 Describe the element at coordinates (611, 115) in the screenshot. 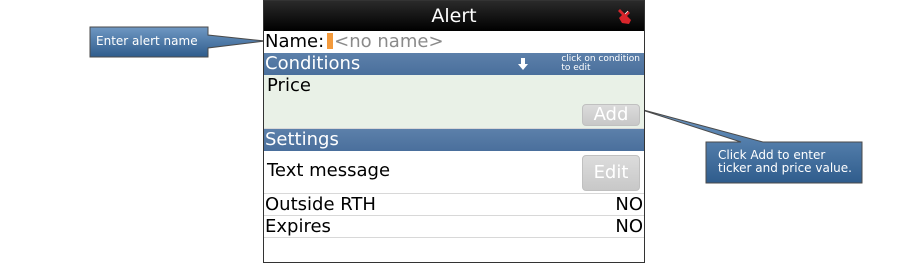

I see `add-button: Add` at that location.